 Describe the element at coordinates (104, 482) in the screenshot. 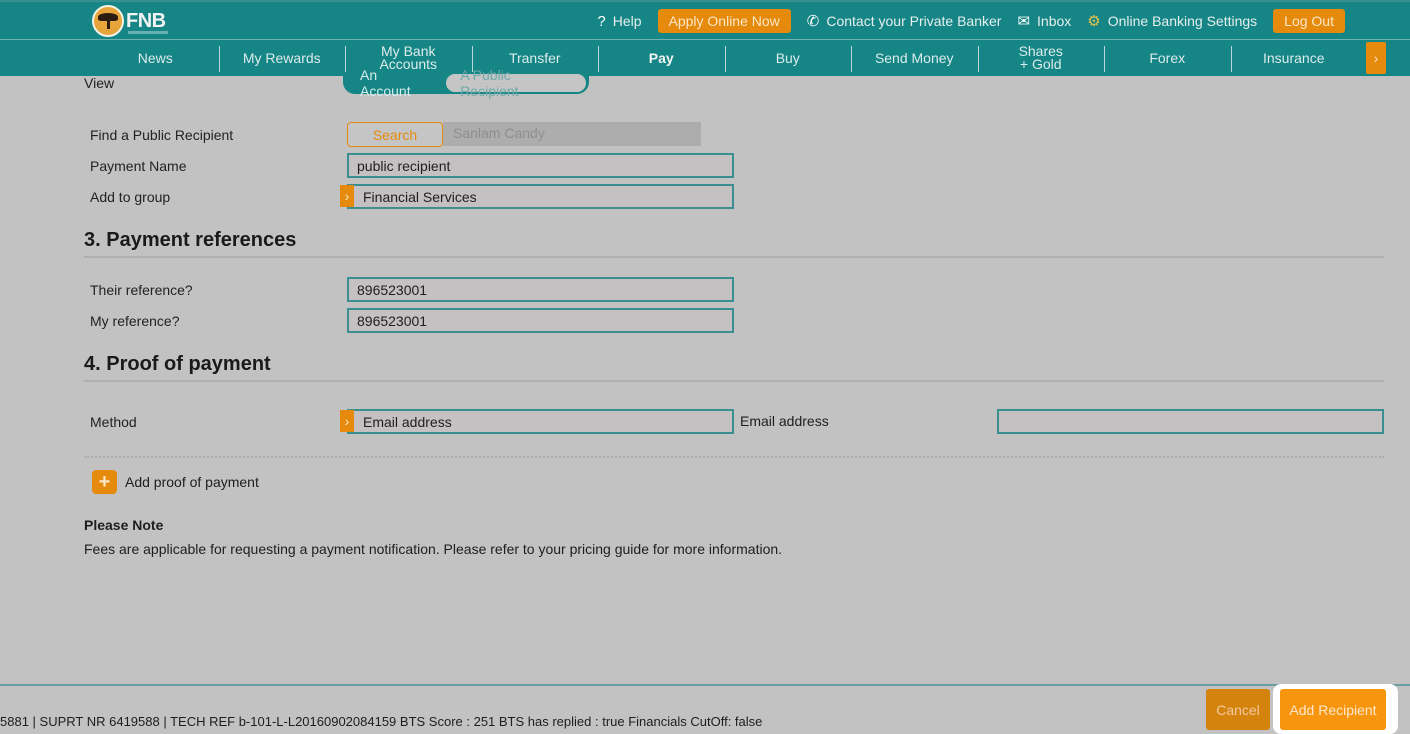

I see `plus-icon: +` at that location.